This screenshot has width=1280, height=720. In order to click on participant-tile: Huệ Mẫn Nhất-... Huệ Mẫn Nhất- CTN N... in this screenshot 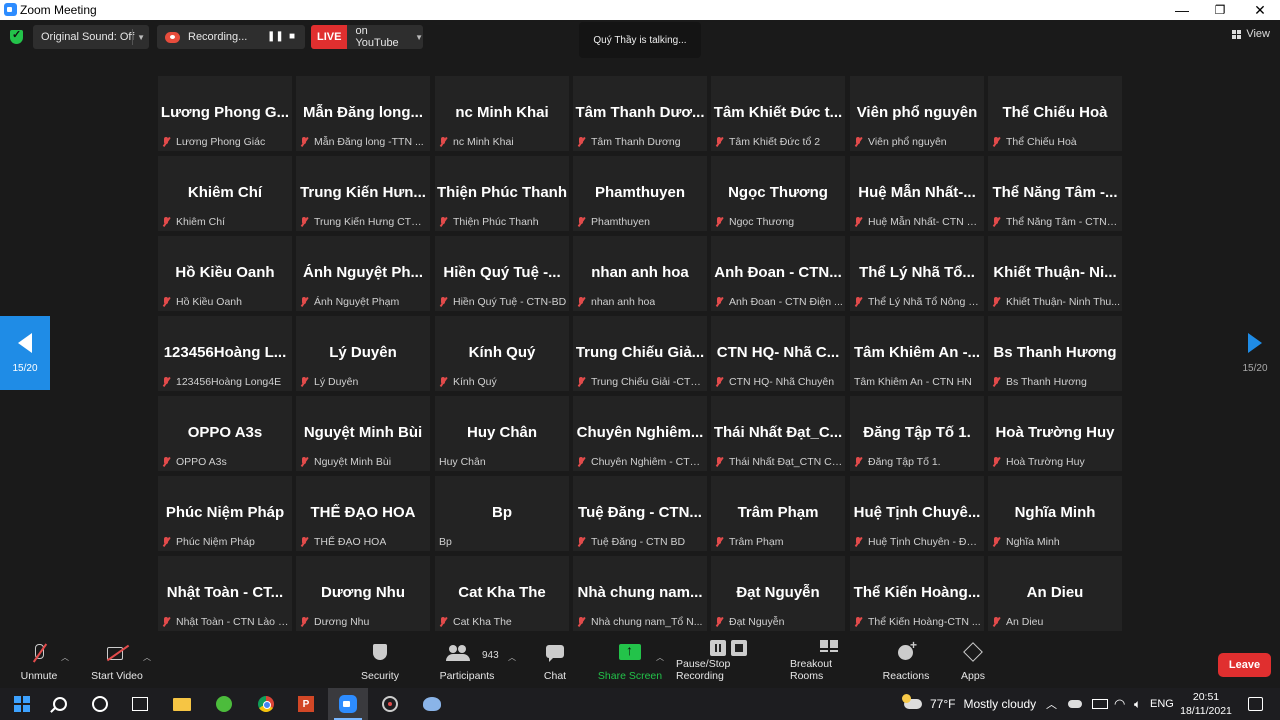, I will do `click(917, 193)`.